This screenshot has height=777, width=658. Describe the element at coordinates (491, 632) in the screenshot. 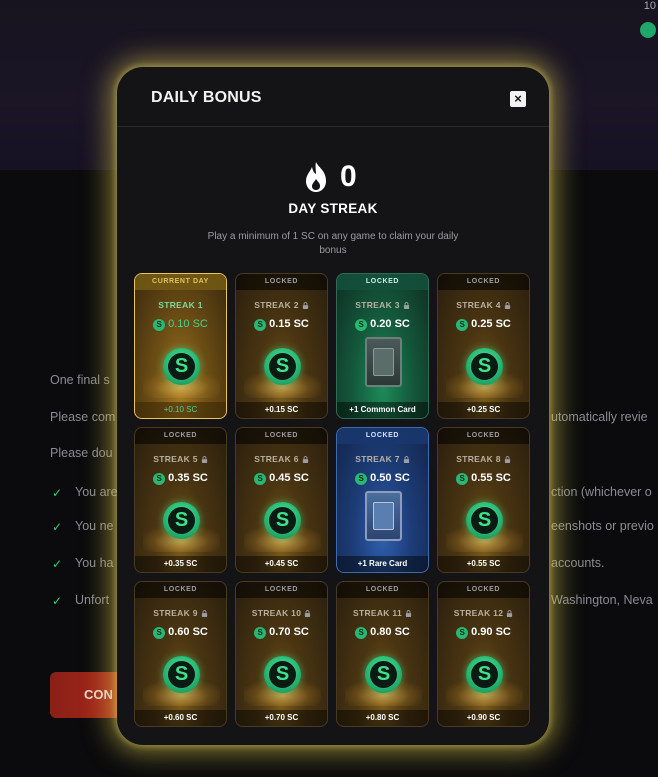

I see `card-amount-text: 0.90 SC` at that location.